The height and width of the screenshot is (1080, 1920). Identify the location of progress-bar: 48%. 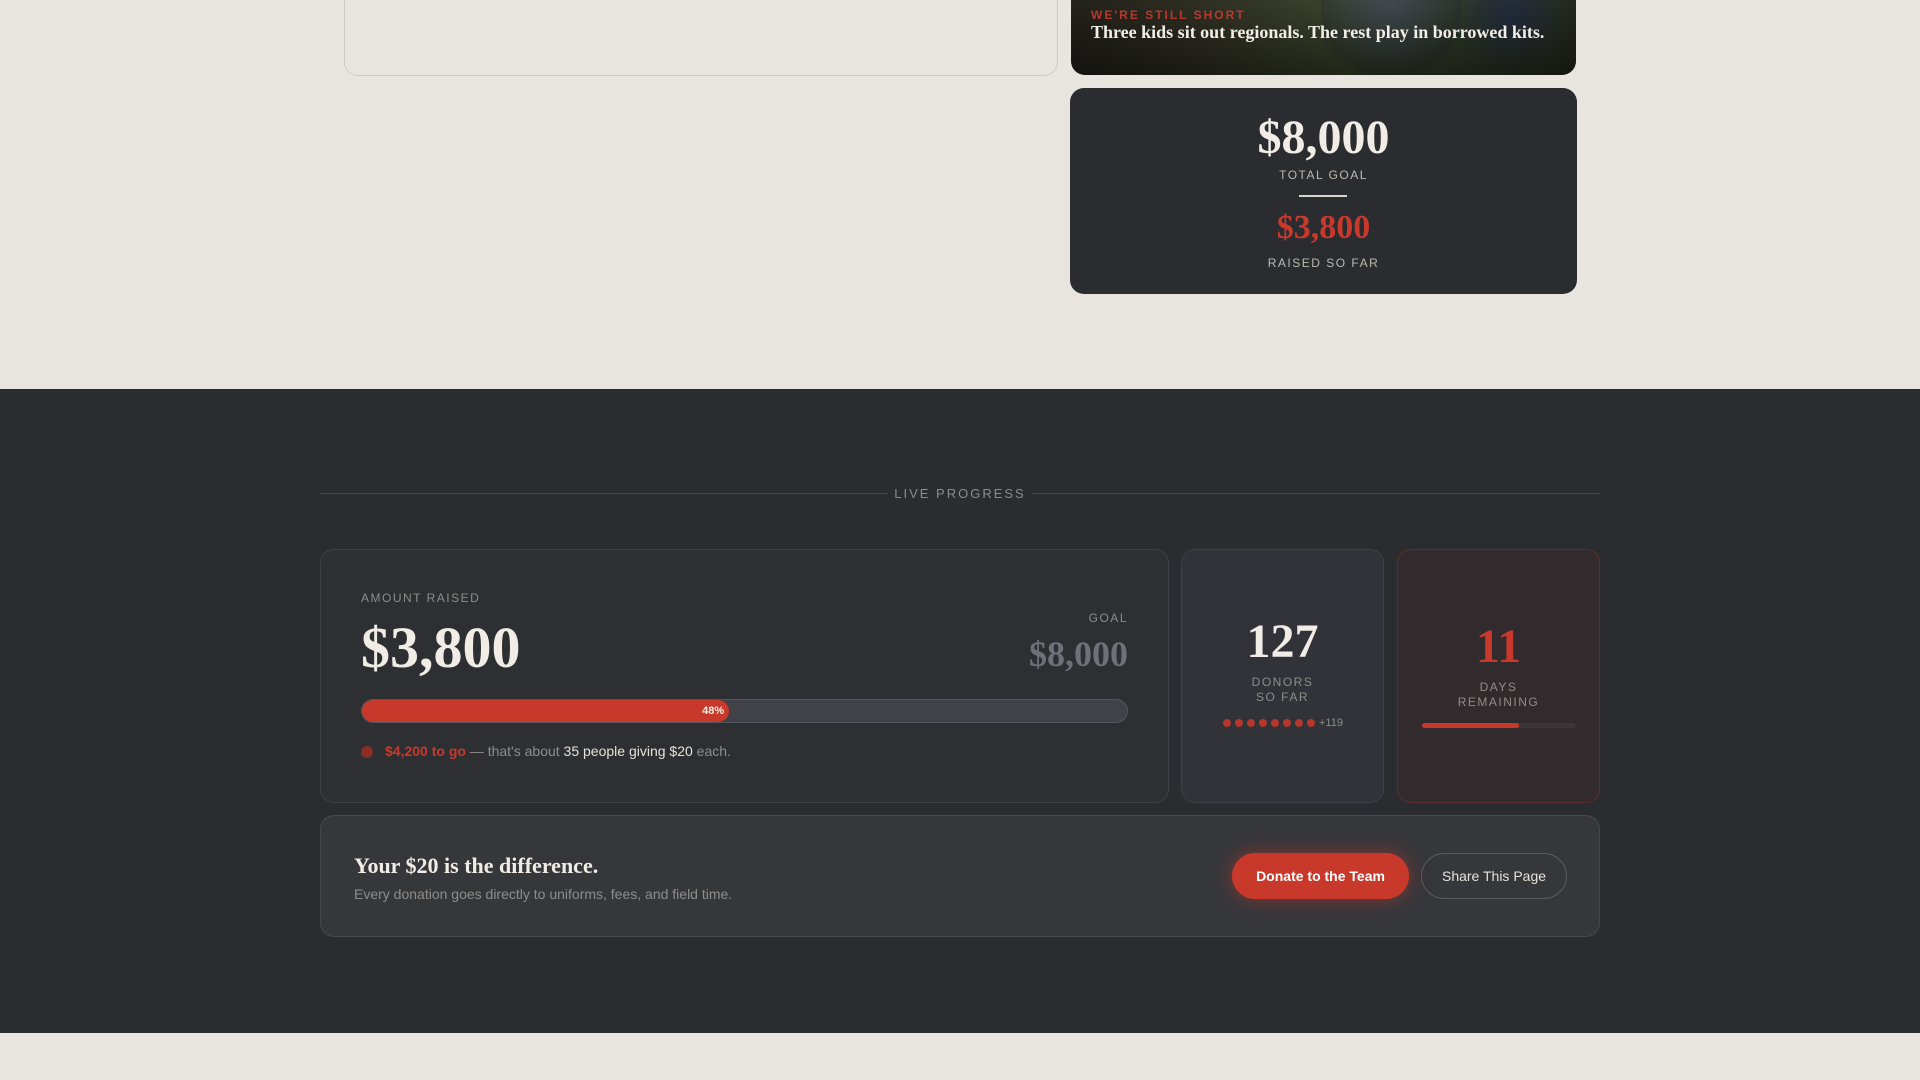
(744, 711).